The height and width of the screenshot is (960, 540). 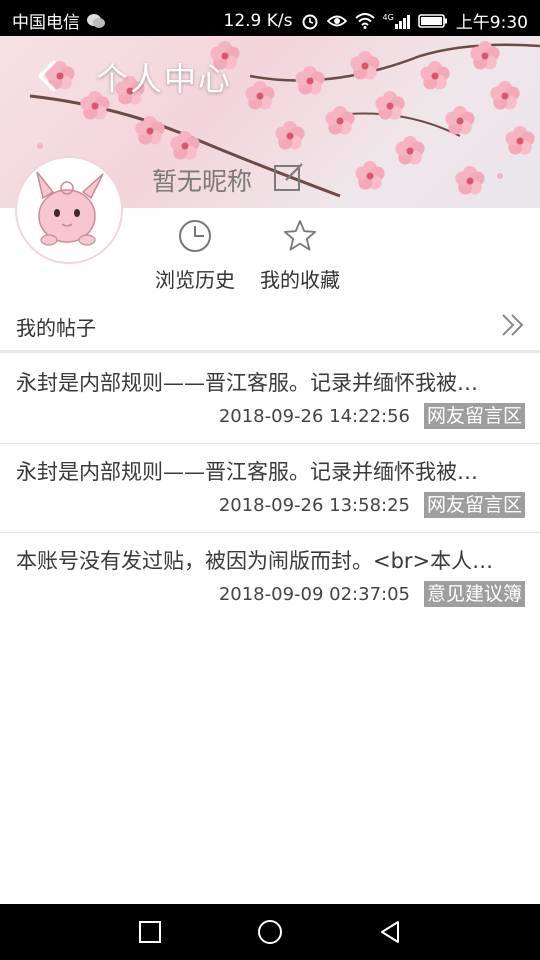 I want to click on battery-icon, so click(x=432, y=20).